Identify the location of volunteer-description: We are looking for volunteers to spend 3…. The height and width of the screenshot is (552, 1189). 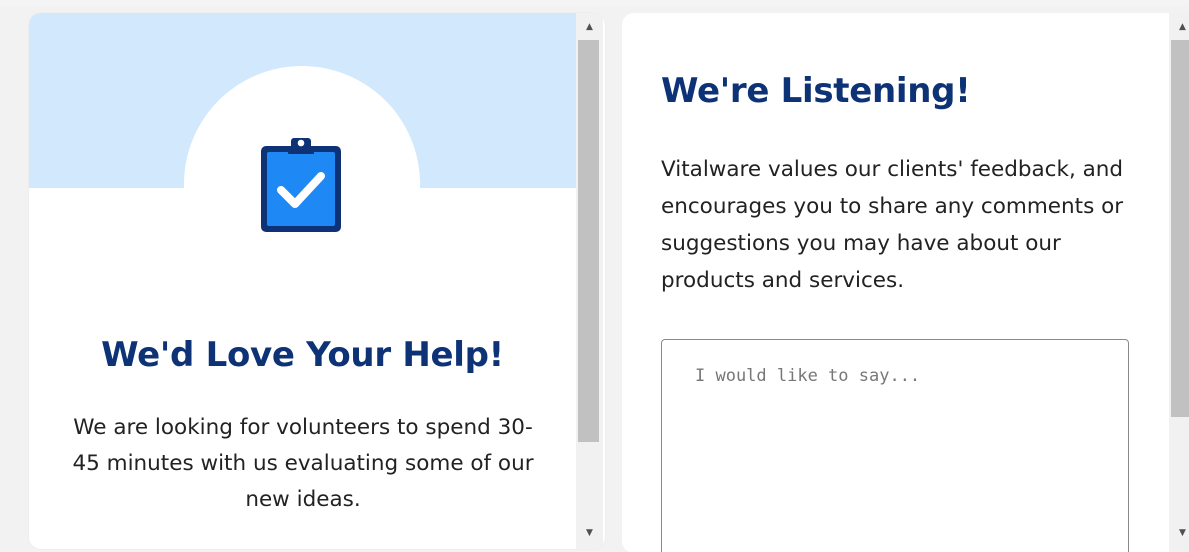
(303, 463).